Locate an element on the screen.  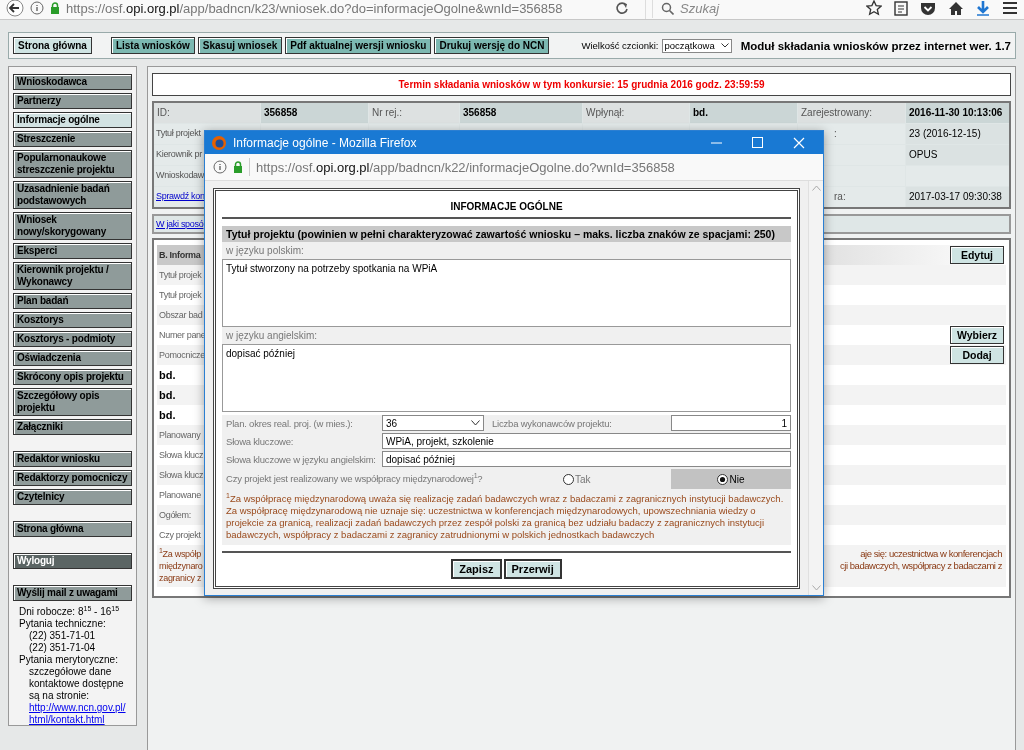
form-button: Przerwij is located at coordinates (532, 569).